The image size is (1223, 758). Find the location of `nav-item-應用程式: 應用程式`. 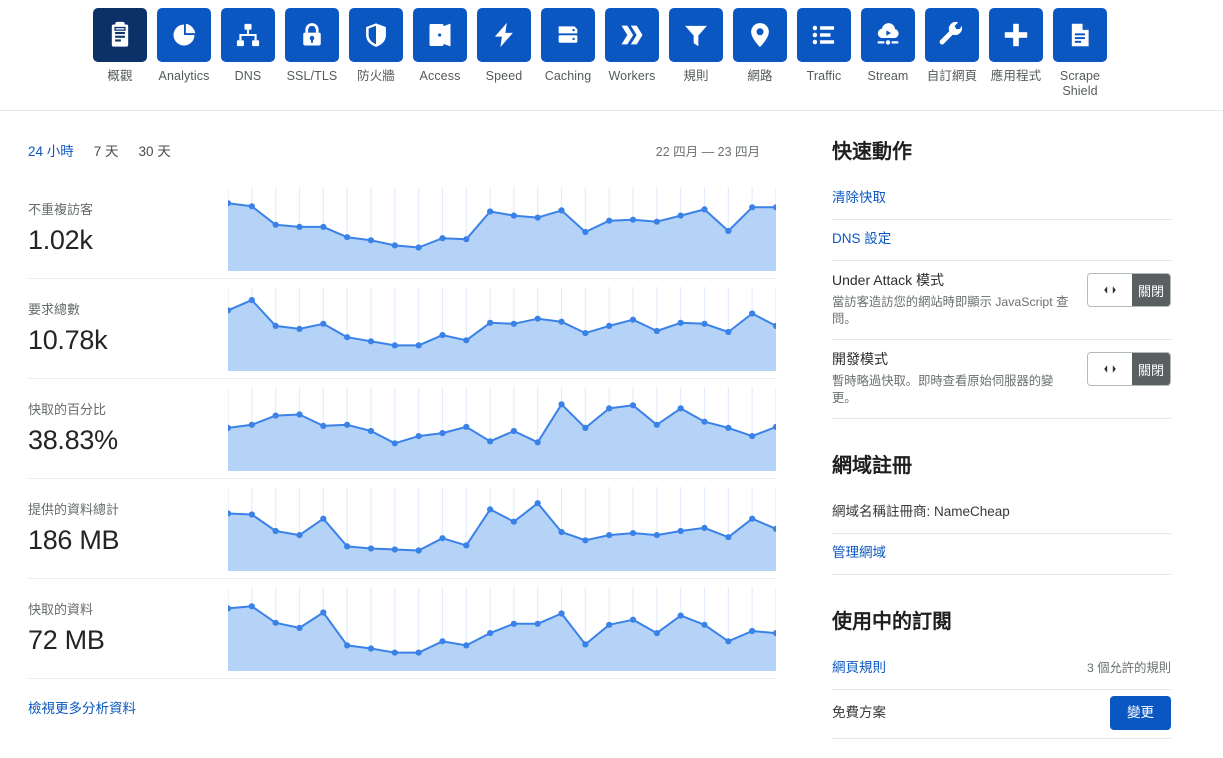

nav-item-應用程式: 應用程式 is located at coordinates (1016, 42).